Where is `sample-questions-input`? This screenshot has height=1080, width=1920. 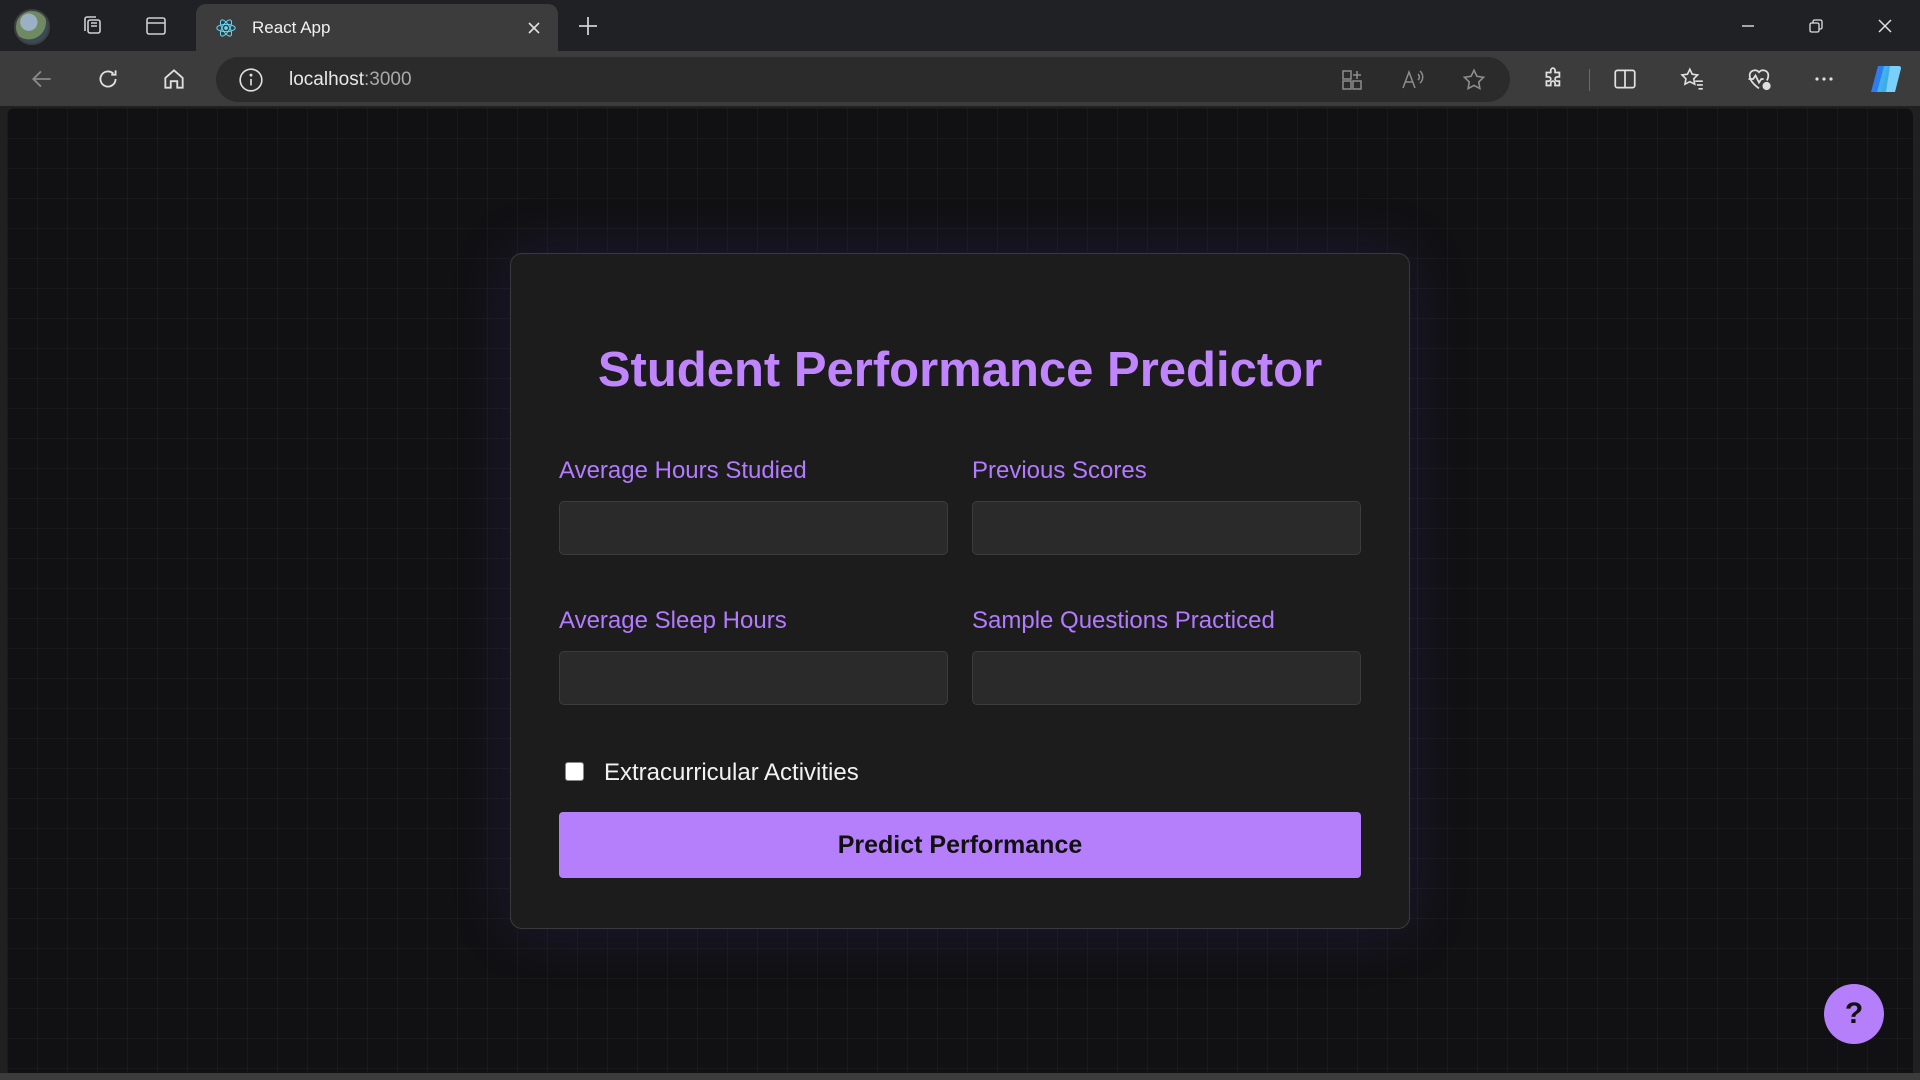
sample-questions-input is located at coordinates (1166, 678).